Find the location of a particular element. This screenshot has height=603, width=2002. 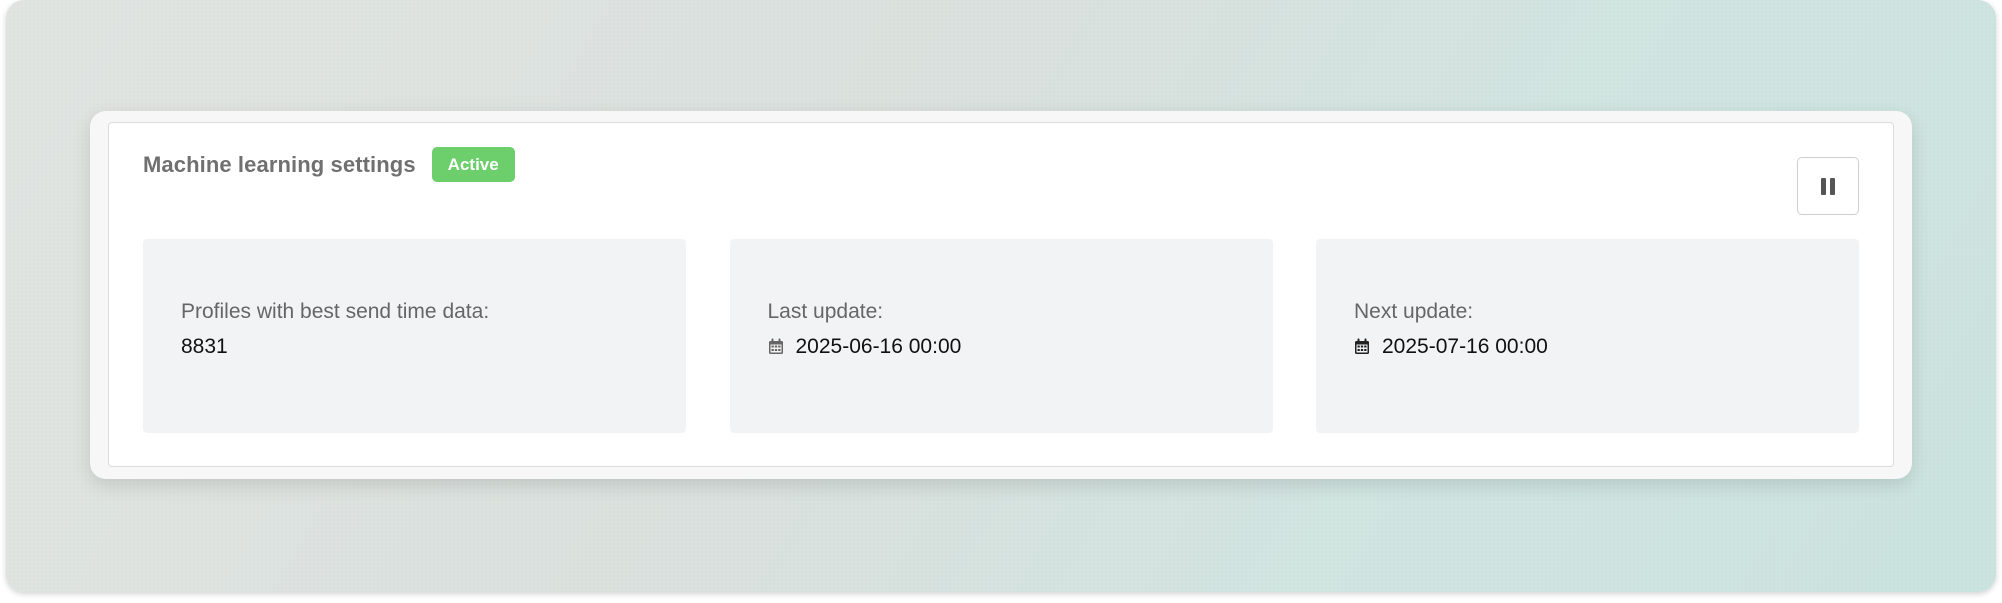

status-badge: Active is located at coordinates (473, 164).